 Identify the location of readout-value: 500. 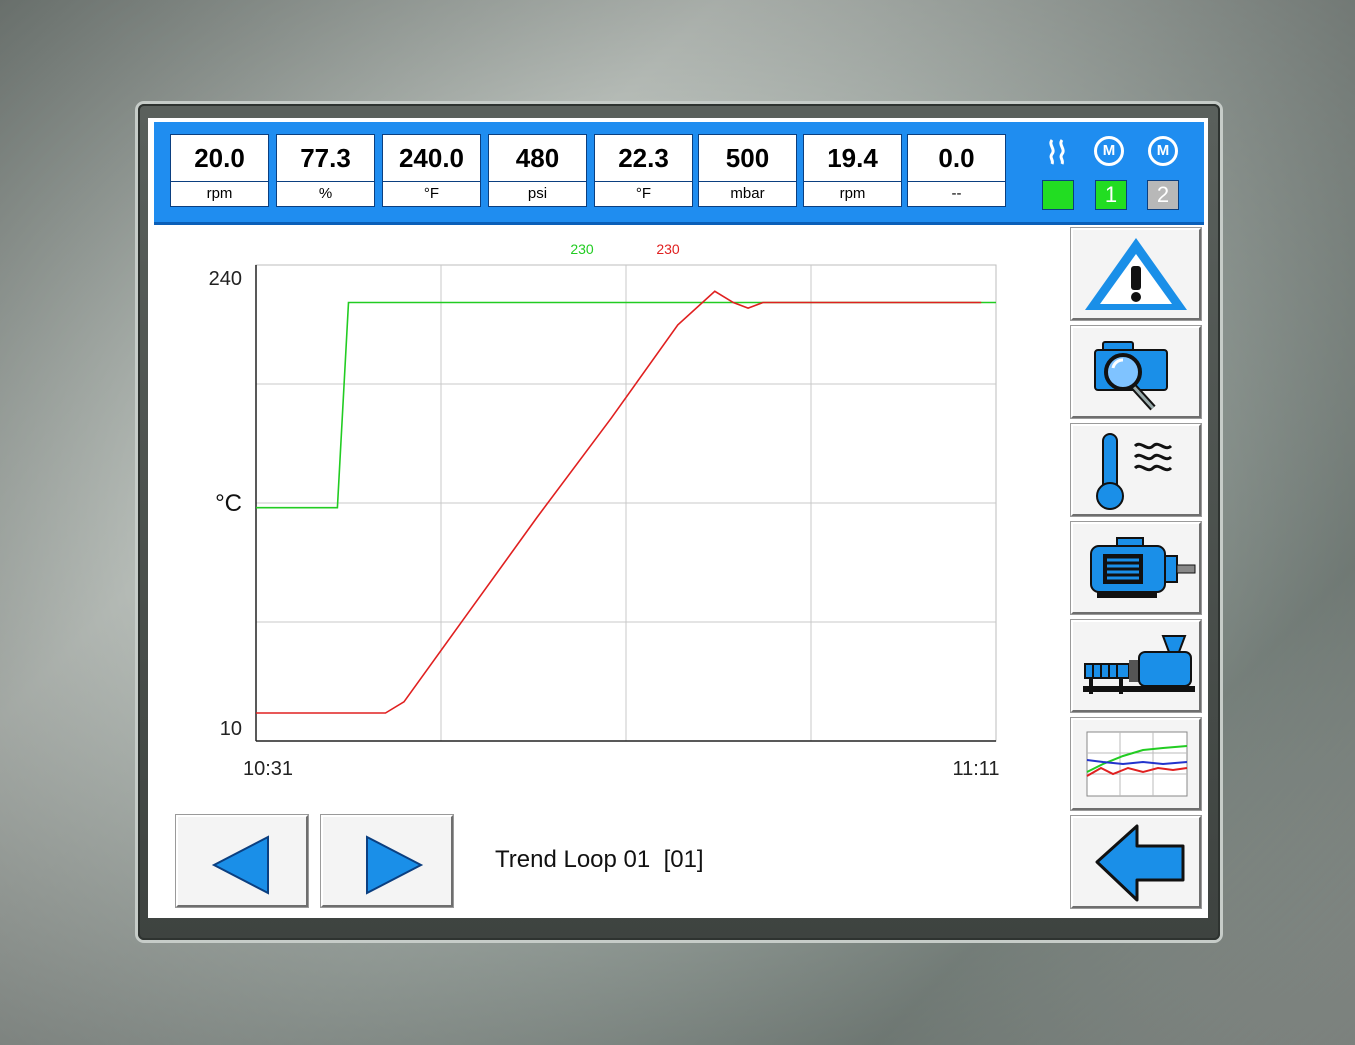
(747, 158).